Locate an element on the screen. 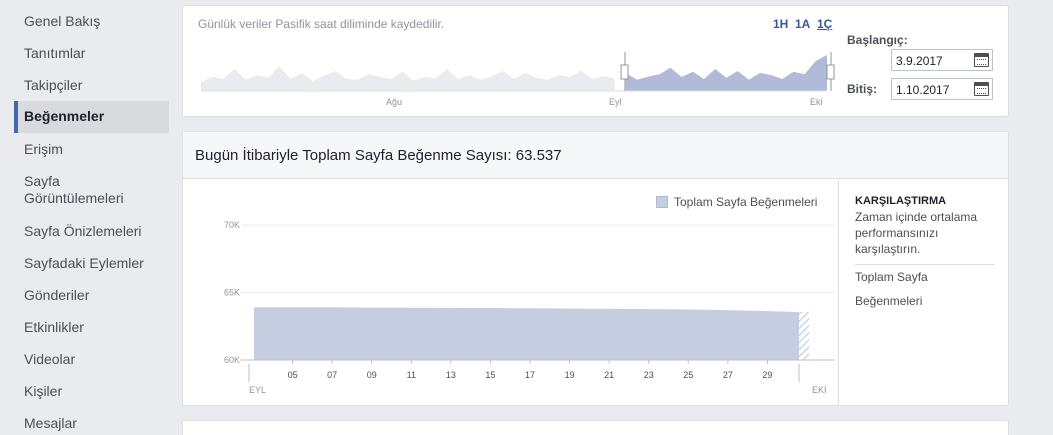  range-button-1w: 1H is located at coordinates (780, 24).